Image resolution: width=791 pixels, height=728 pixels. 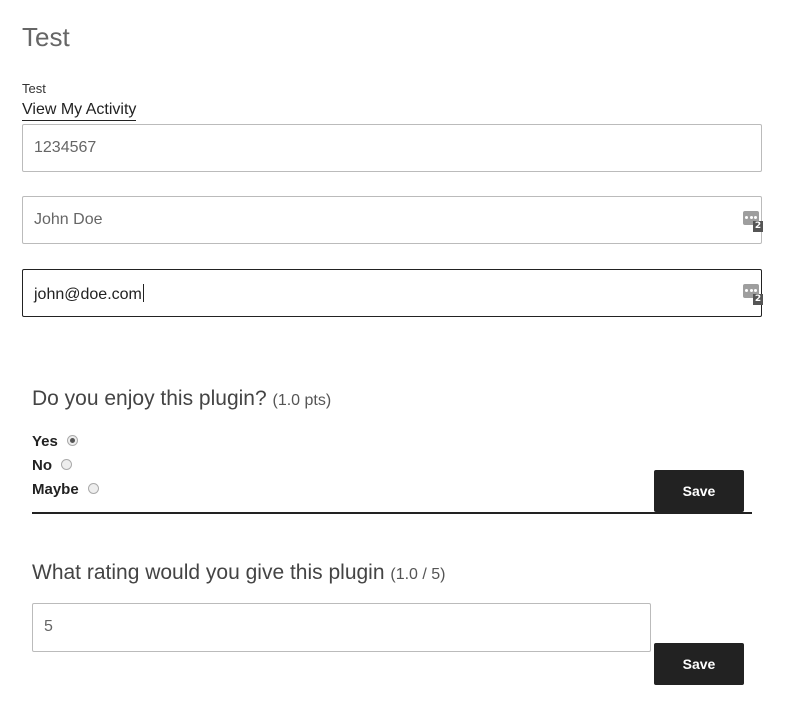 I want to click on email-field-value: john@doe.com, so click(x=89, y=293).